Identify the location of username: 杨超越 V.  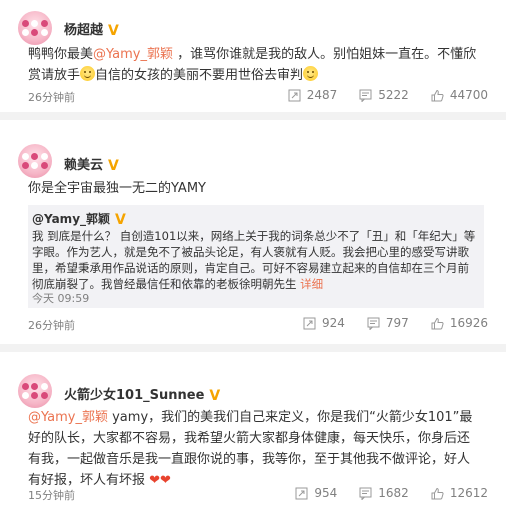
(92, 28).